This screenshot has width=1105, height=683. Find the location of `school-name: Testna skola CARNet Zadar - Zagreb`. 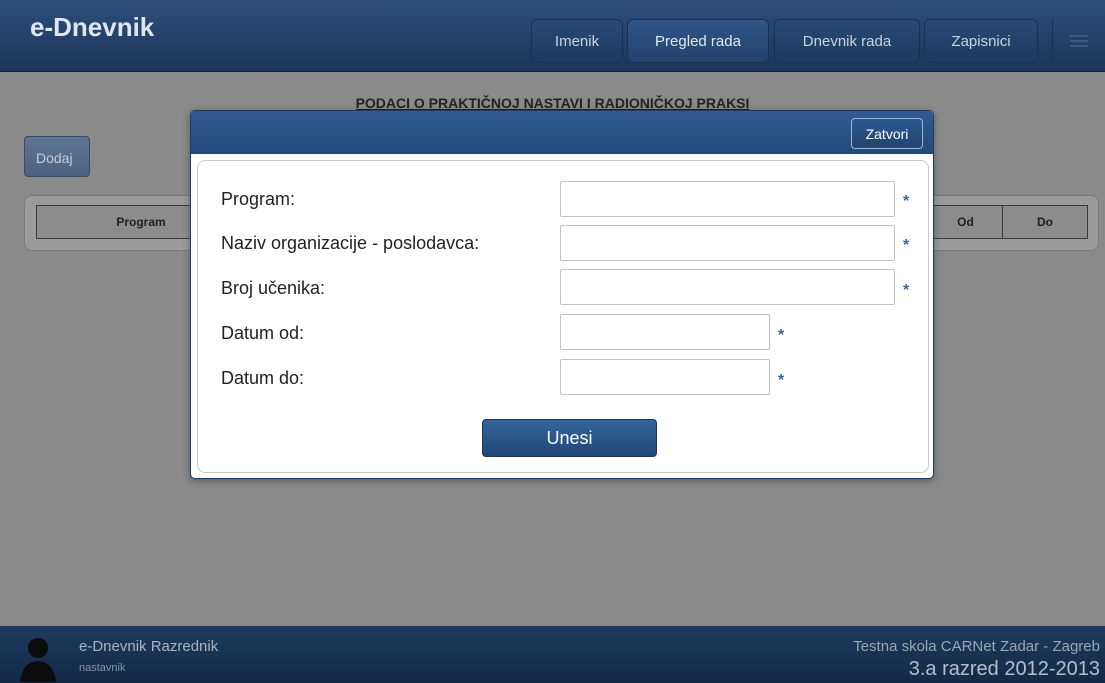

school-name: Testna skola CARNet Zadar - Zagreb is located at coordinates (976, 646).